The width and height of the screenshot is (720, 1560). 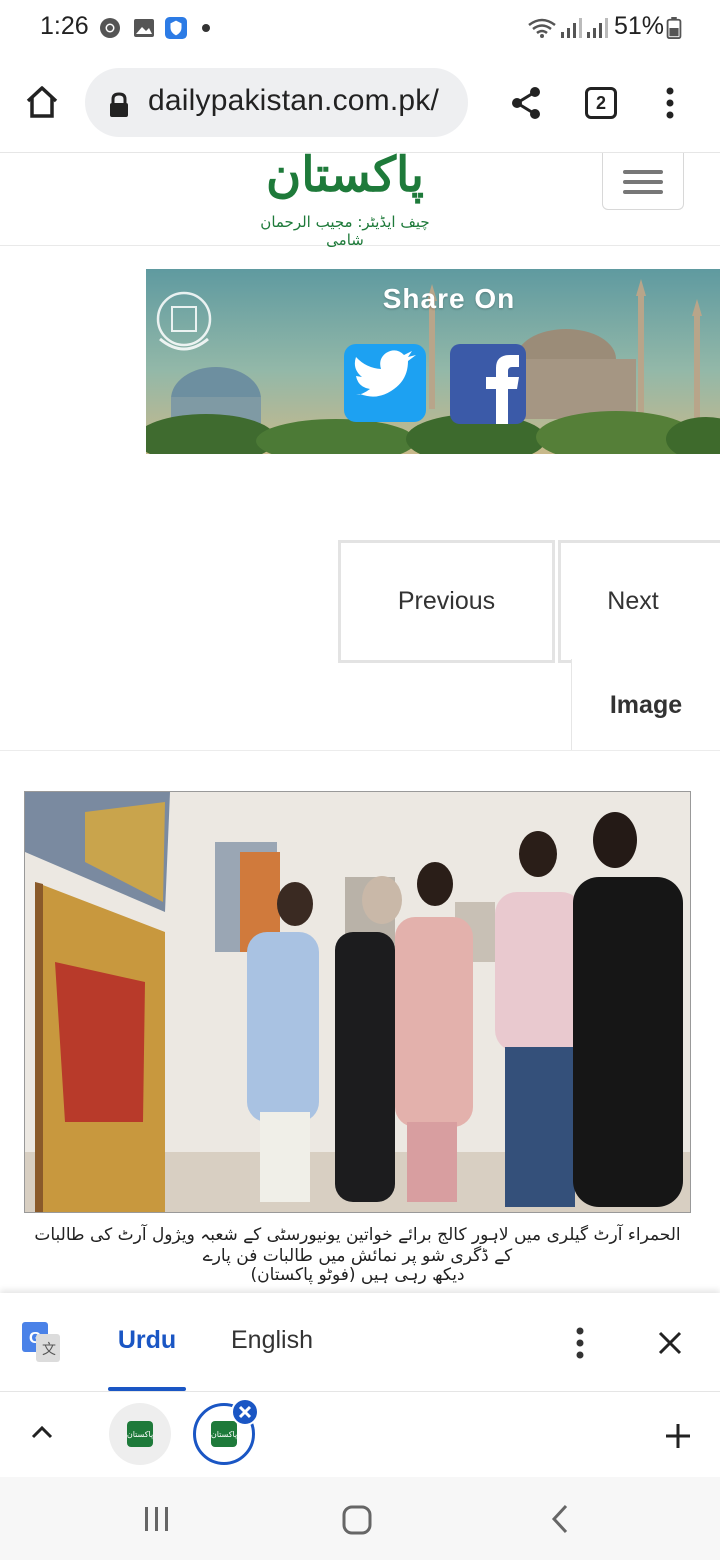 I want to click on dot-icon, so click(x=206, y=28).